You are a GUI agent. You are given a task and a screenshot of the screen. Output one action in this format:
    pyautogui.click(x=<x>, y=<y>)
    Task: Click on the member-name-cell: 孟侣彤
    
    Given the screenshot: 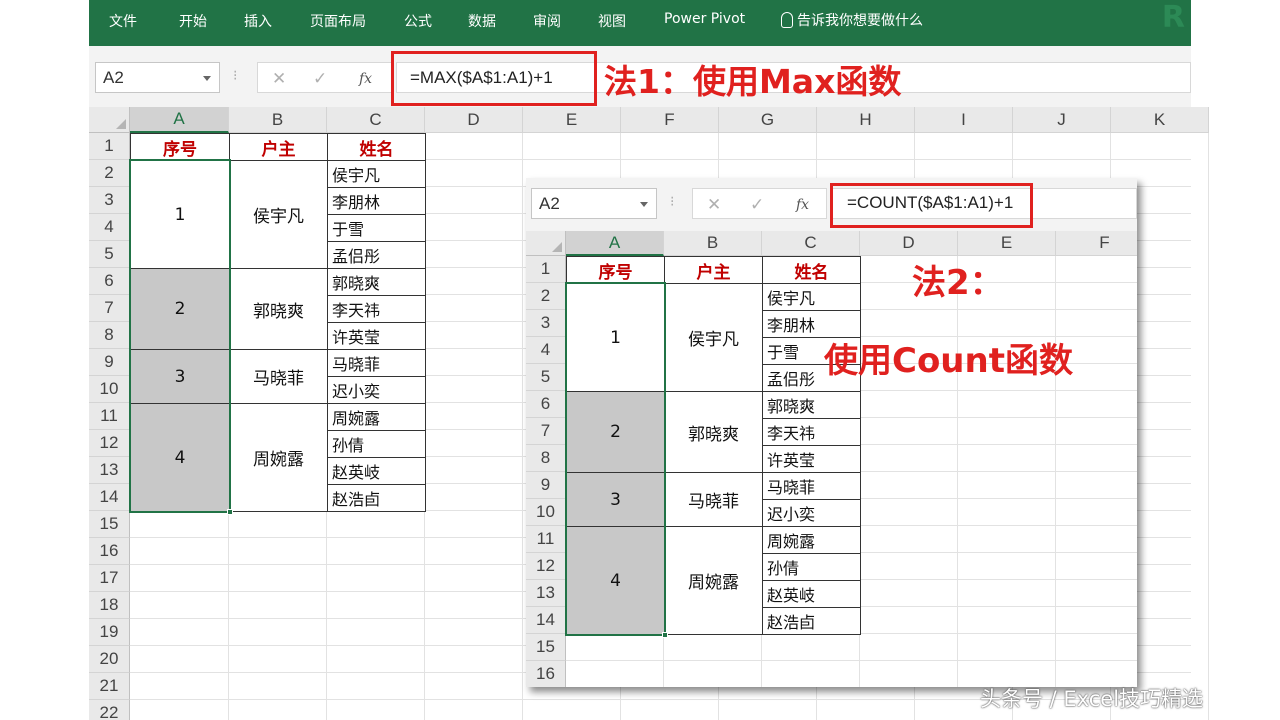 What is the action you would take?
    pyautogui.click(x=376, y=255)
    